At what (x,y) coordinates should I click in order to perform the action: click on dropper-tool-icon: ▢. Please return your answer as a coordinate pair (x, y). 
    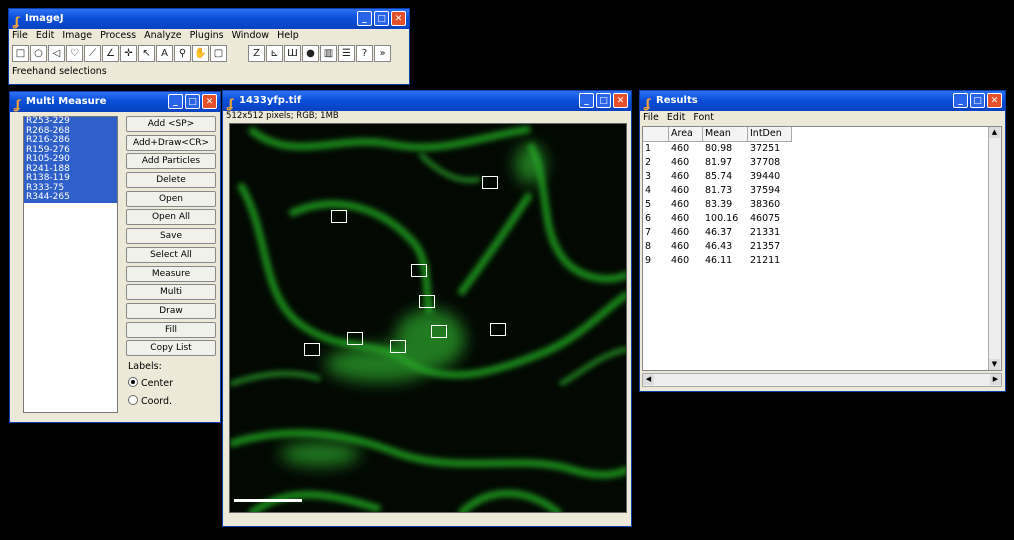
    Looking at the image, I should click on (218, 53).